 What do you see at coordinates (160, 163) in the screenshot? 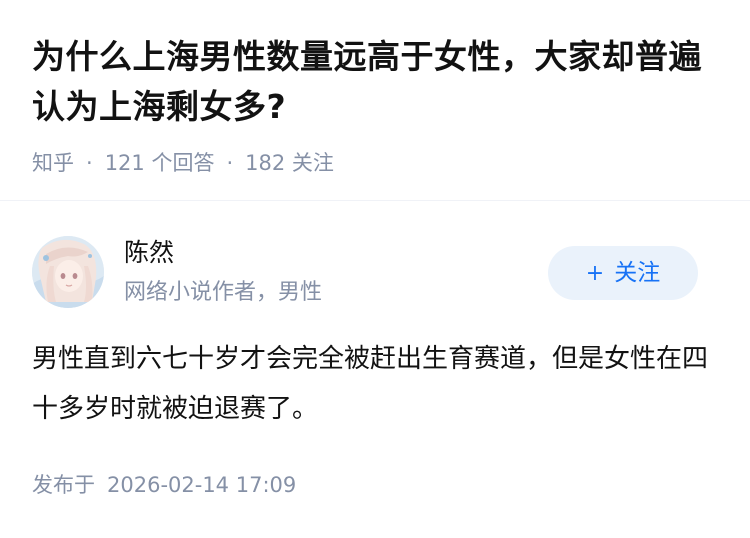
I see `answer-count: 121 个回答` at bounding box center [160, 163].